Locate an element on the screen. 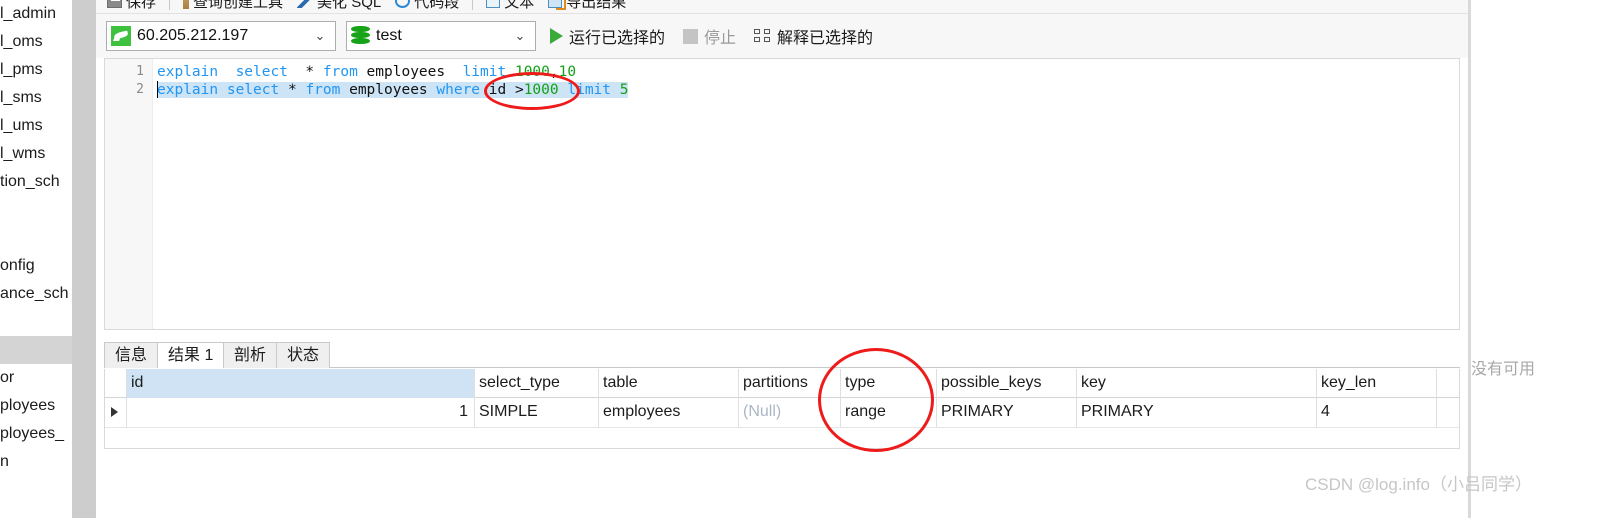  toolbar-button-code-snippet: 代码段 is located at coordinates (427, 6).